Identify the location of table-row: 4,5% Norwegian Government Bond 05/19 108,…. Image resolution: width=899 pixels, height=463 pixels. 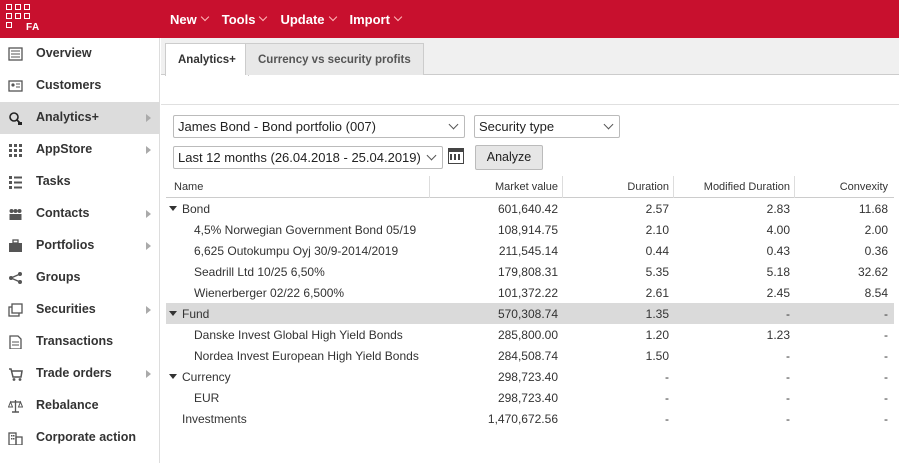
(530, 229).